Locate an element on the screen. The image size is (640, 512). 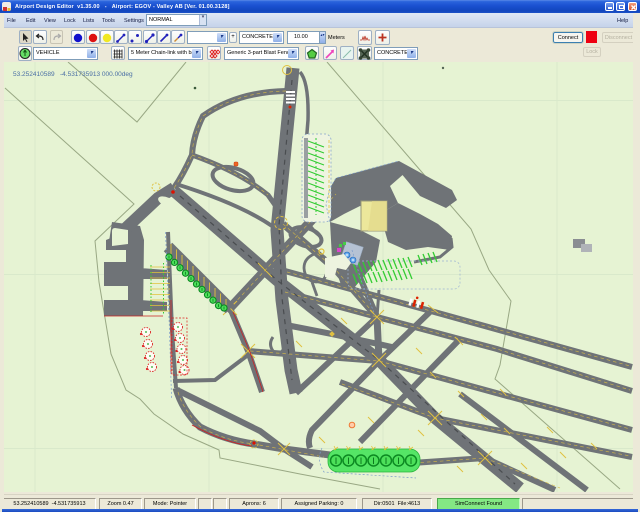
svg-text:53.252410589 -4.531735913 00: 53.252410589 -4.531735913 000.00deg is located at coordinates (73, 74).